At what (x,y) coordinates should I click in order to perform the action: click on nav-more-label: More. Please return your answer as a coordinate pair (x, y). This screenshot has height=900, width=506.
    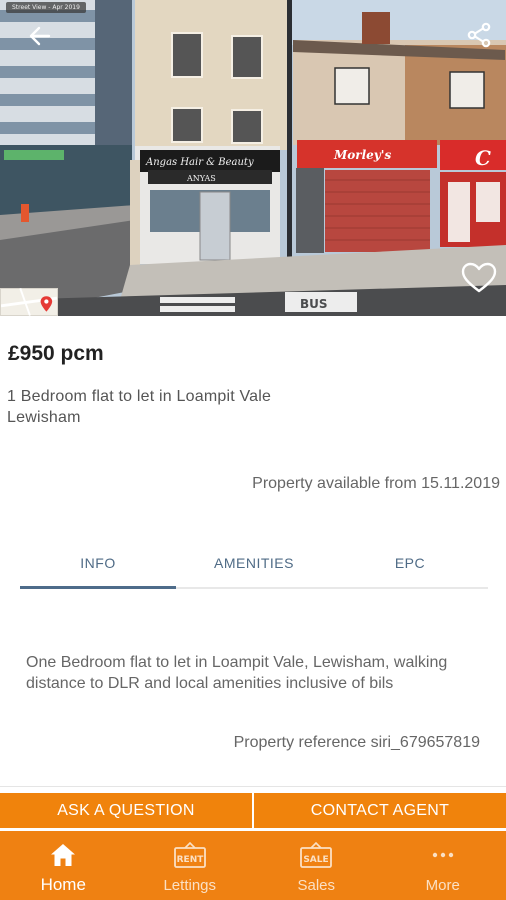
    Looking at the image, I should click on (442, 885).